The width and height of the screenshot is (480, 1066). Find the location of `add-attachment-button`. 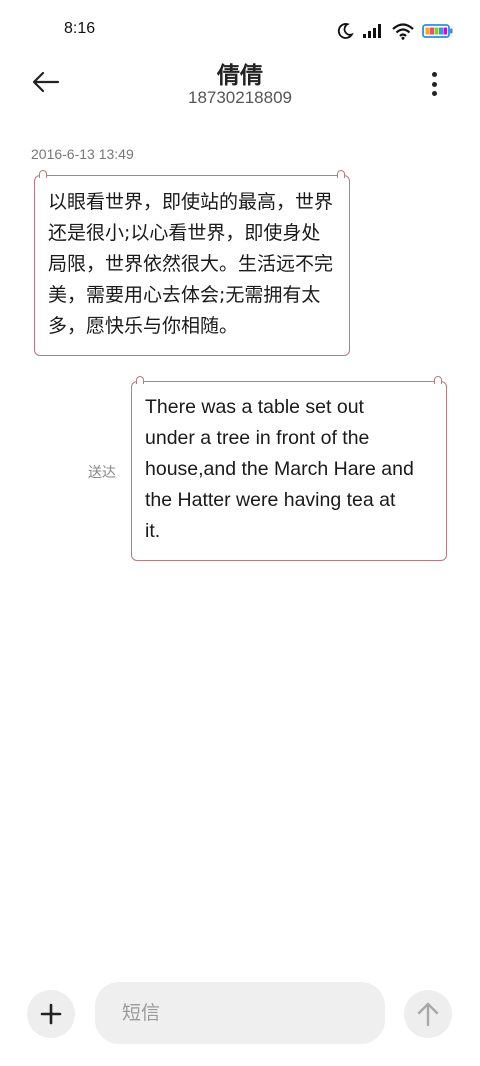

add-attachment-button is located at coordinates (51, 1014).